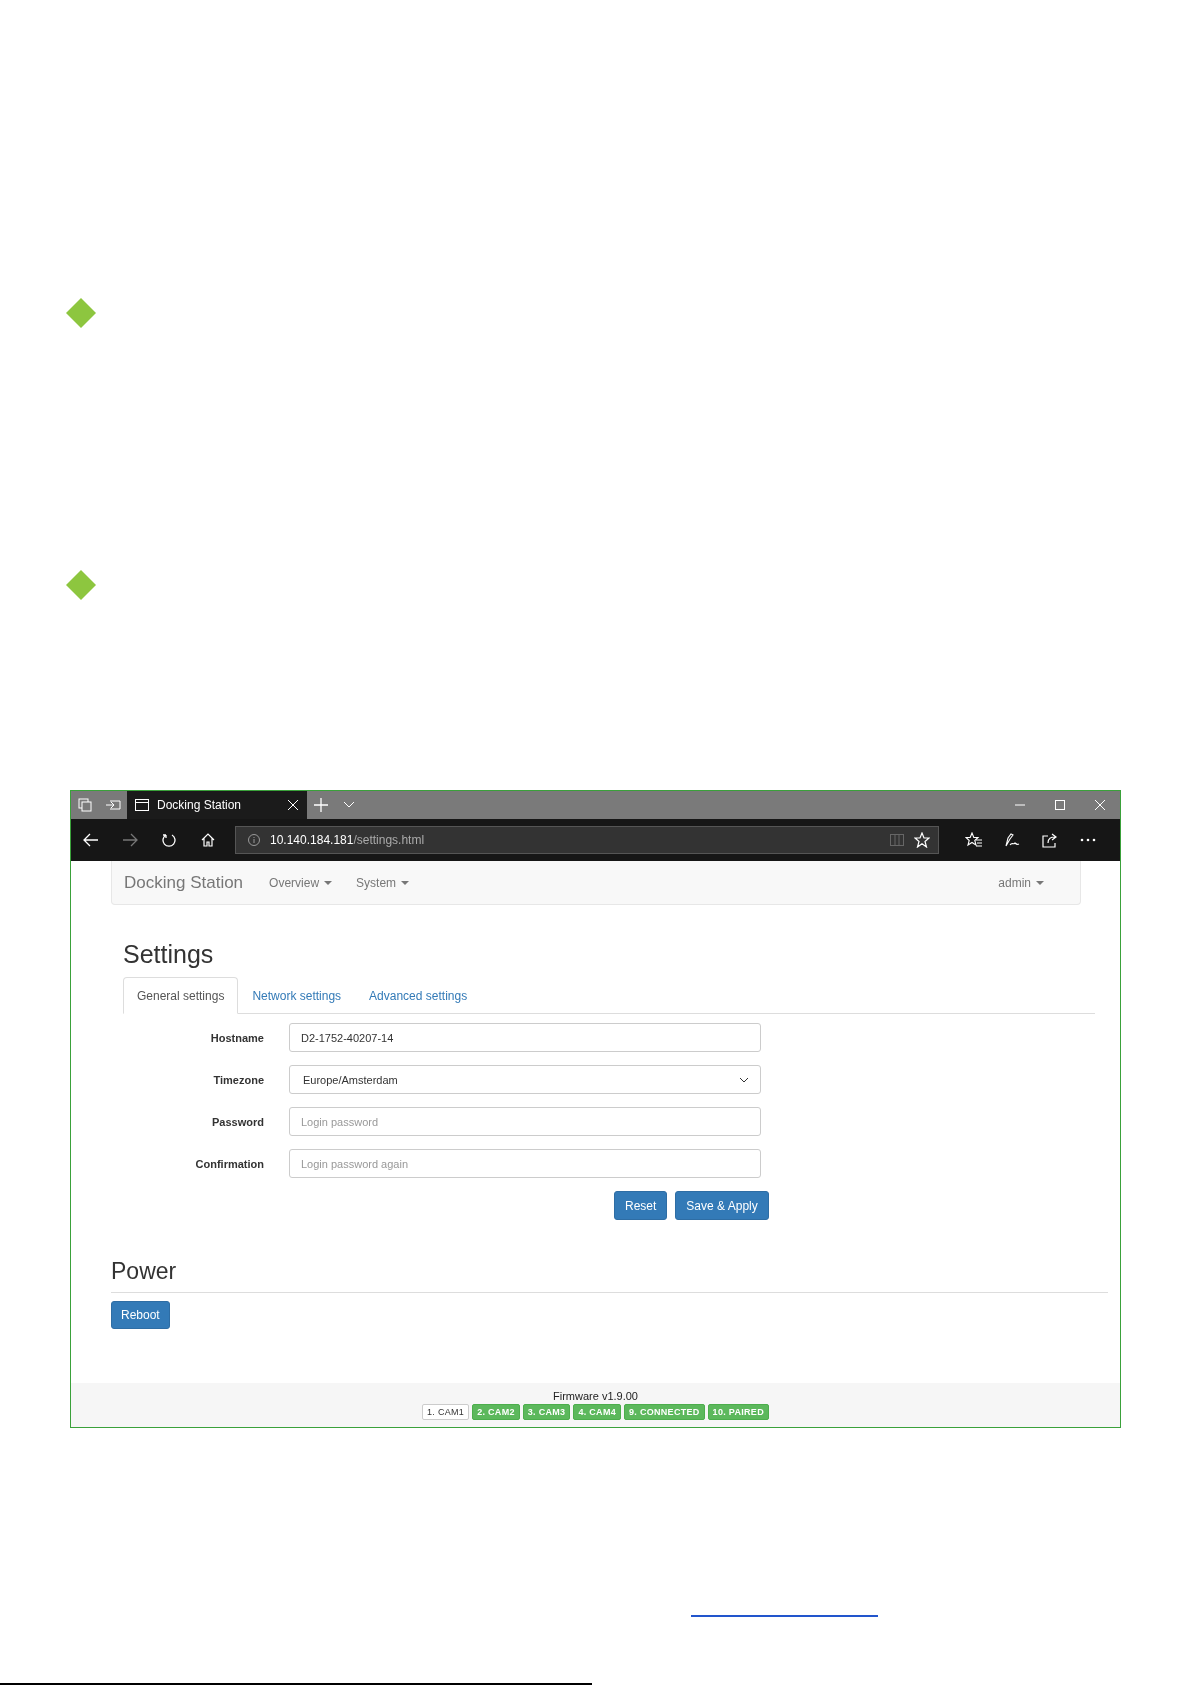 The height and width of the screenshot is (1685, 1191). I want to click on status-badge: 4. CAM4, so click(597, 1412).